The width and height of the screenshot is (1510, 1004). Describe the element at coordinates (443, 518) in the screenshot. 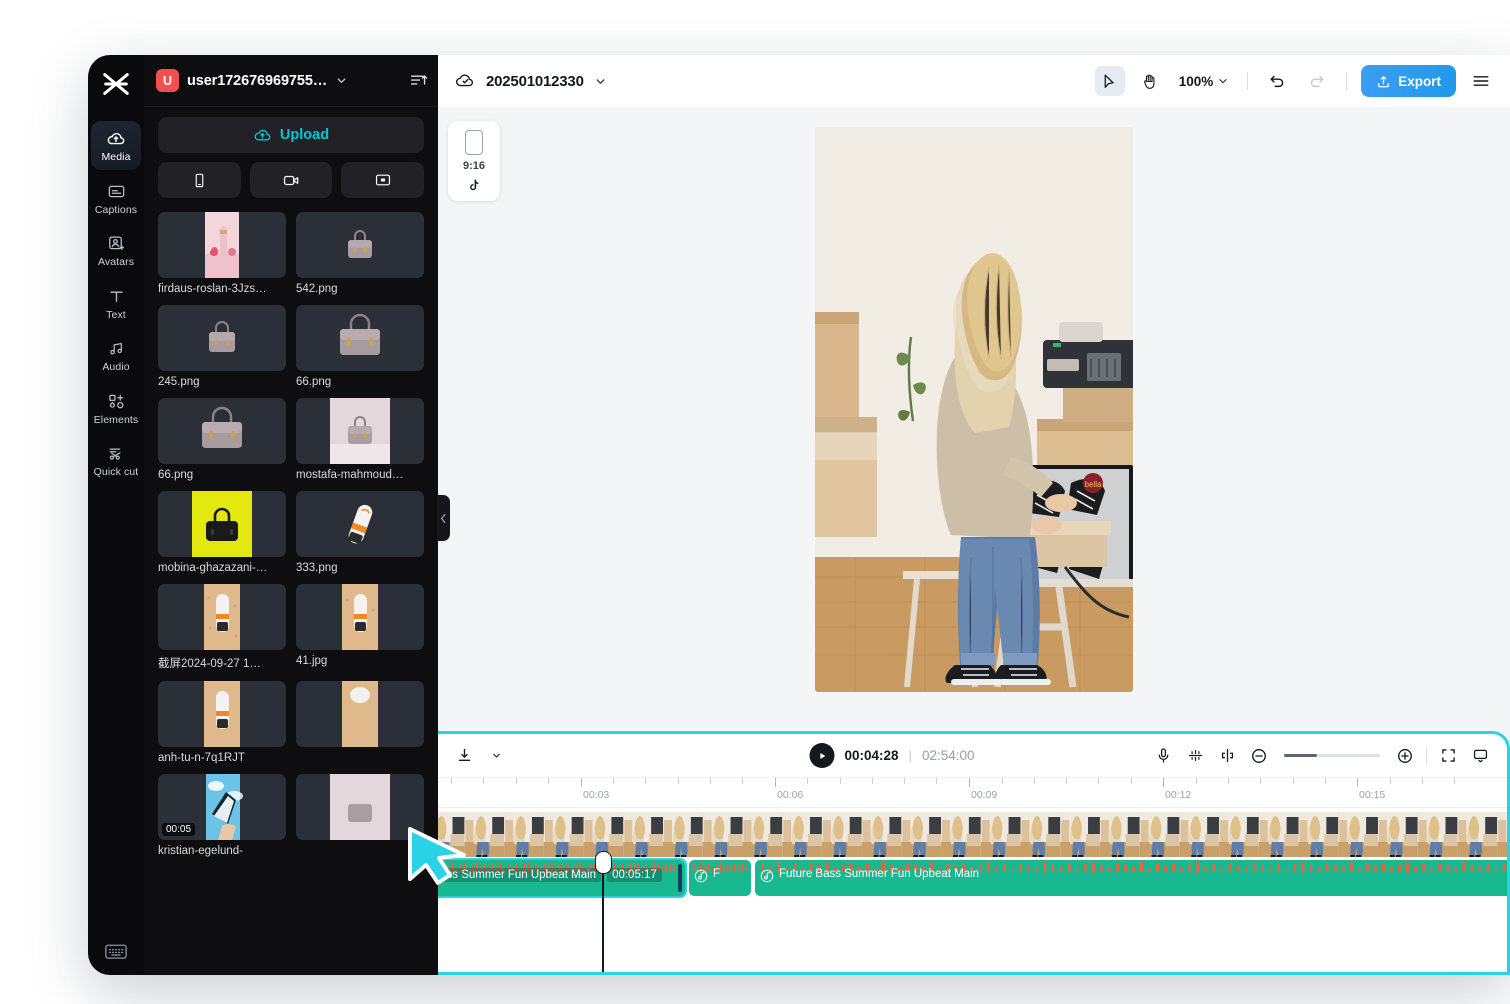

I see `panel-collapse-handle` at that location.